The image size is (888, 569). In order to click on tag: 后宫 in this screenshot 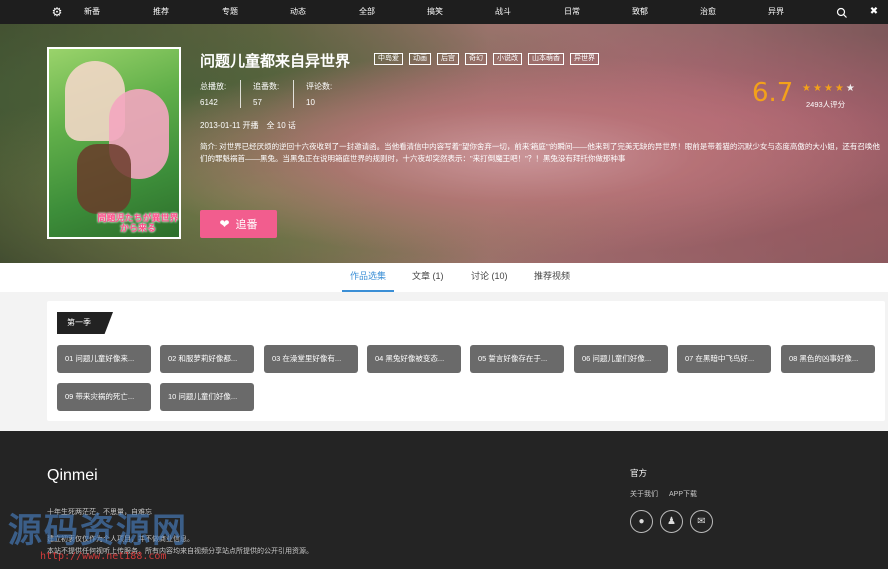, I will do `click(448, 59)`.